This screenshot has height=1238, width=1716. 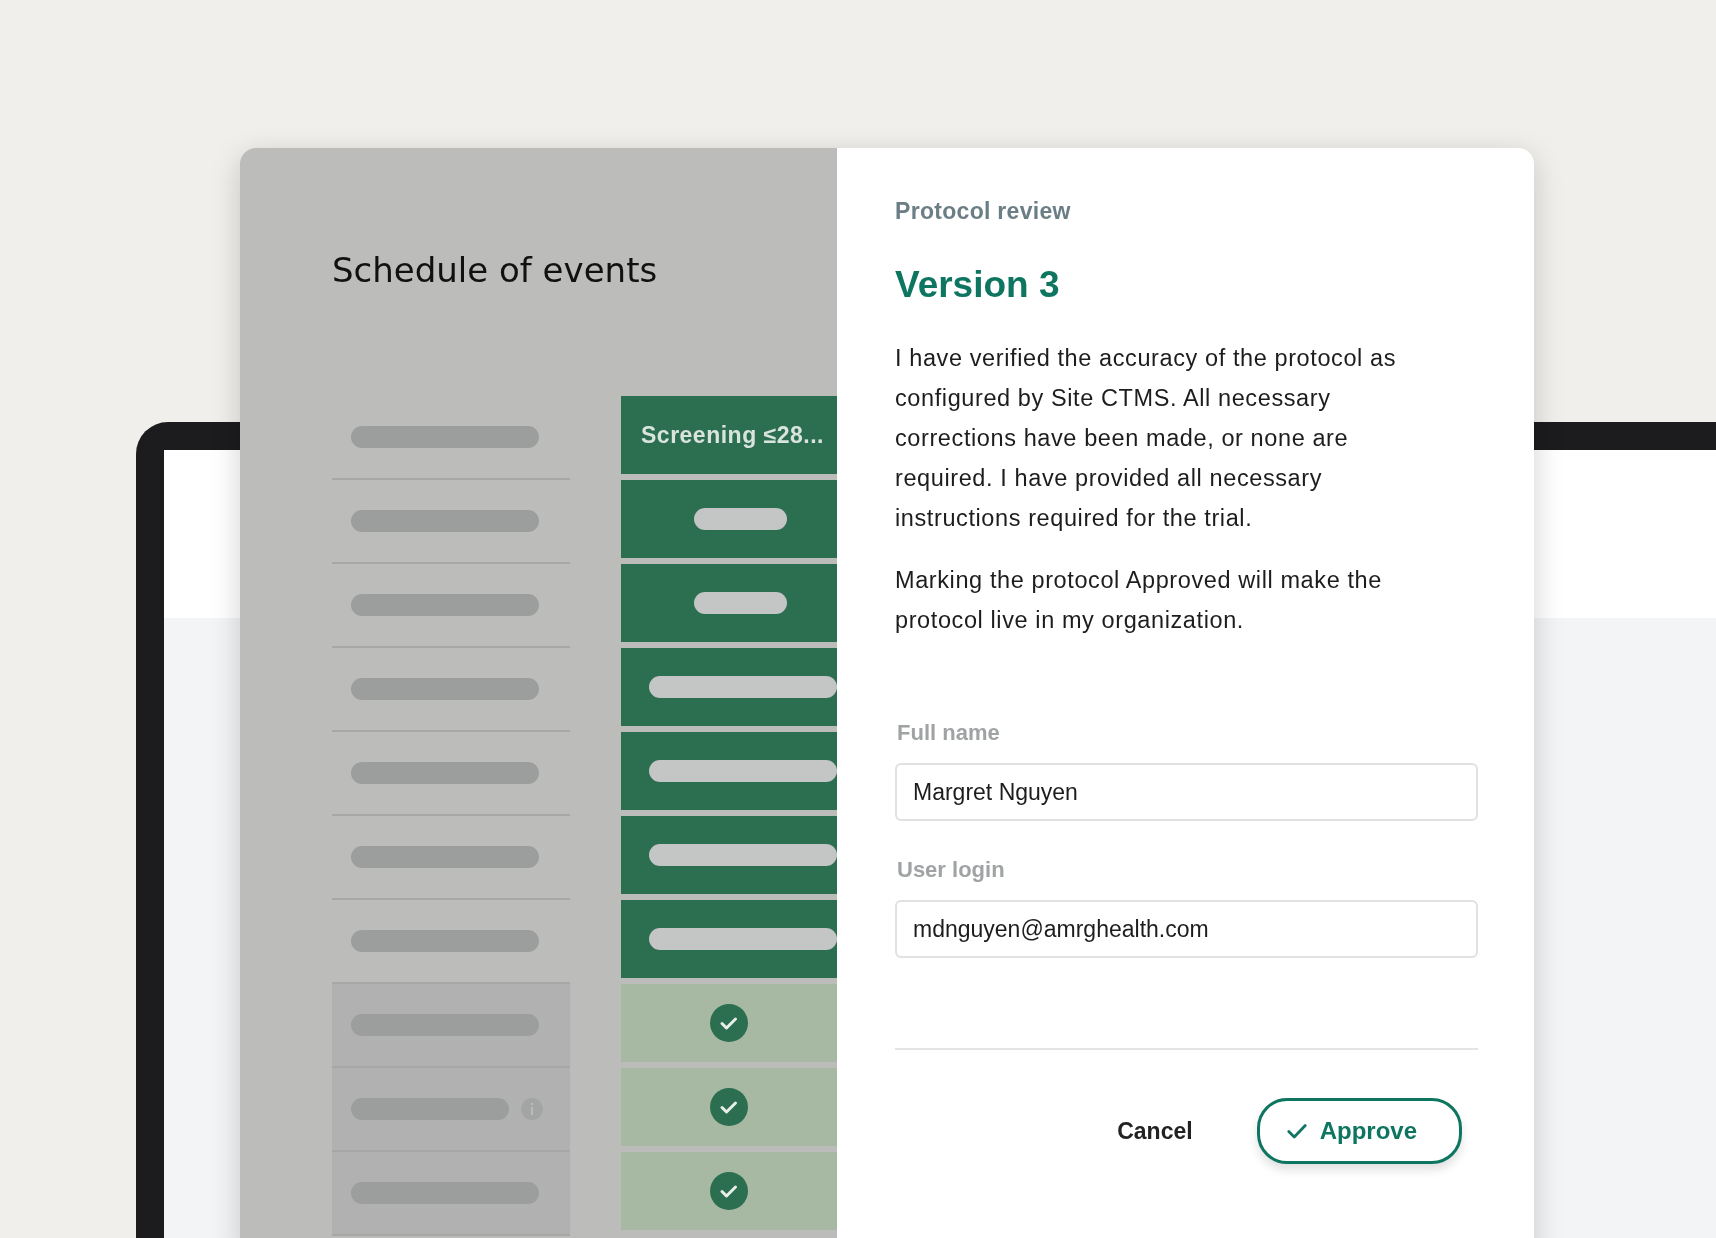 What do you see at coordinates (1139, 600) in the screenshot?
I see `paragraph: Marking the protocol Approved will make the protocol live in my organization.` at bounding box center [1139, 600].